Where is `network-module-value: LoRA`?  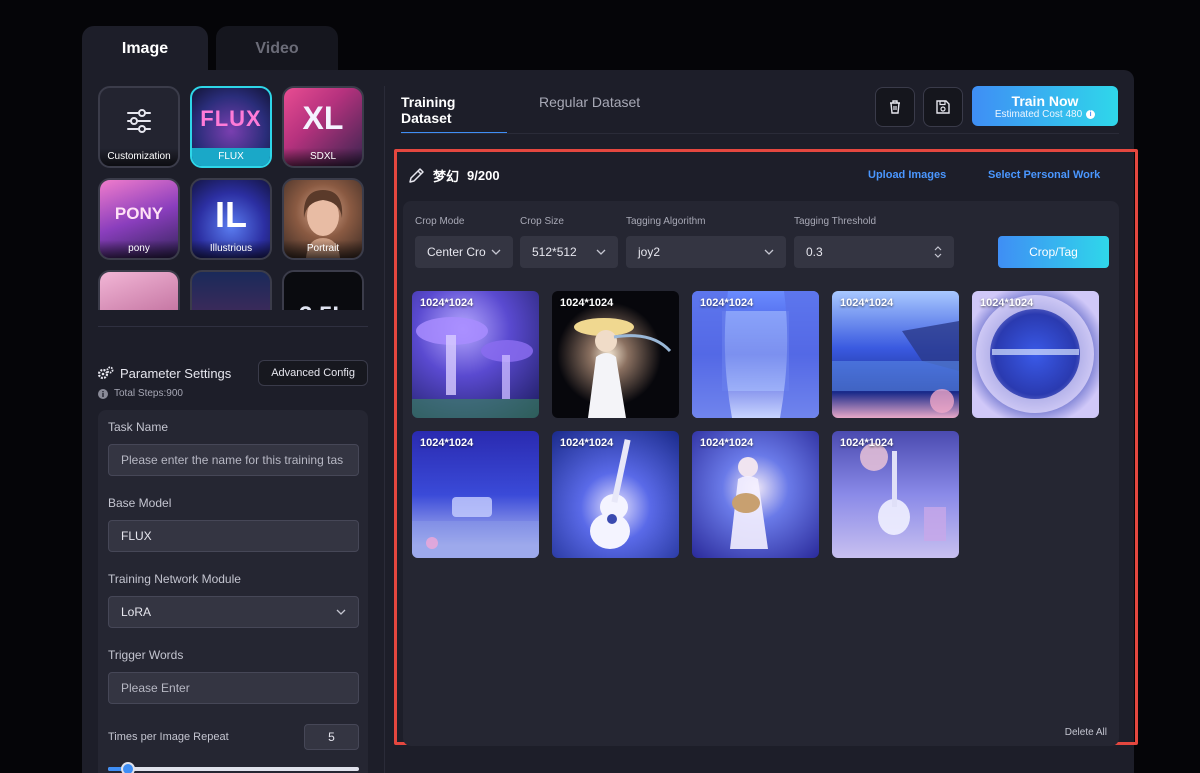
network-module-value: LoRA is located at coordinates (136, 612).